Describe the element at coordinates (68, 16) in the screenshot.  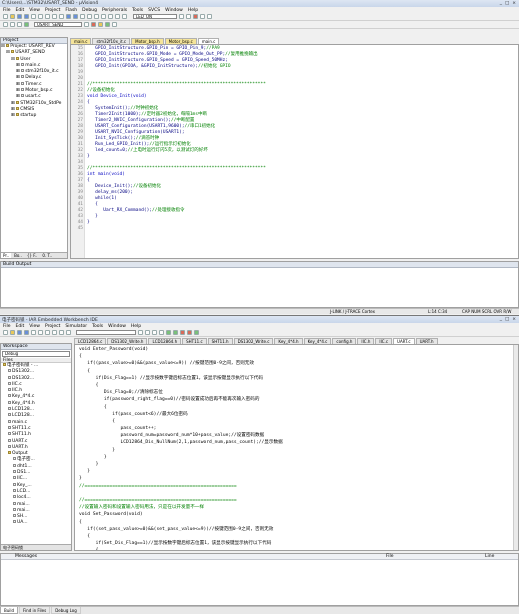
I see `back-icon` at that location.